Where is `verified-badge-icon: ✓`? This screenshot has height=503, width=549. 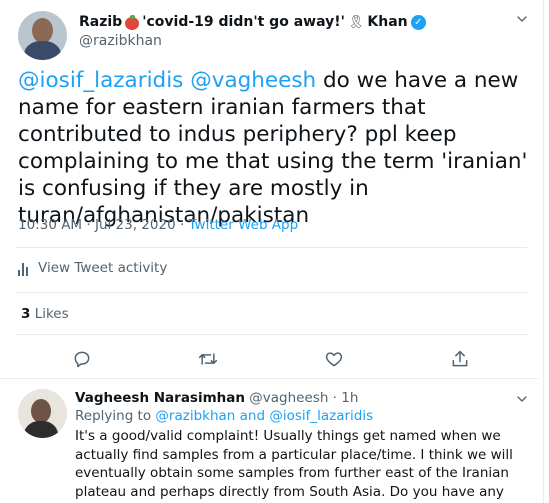 verified-badge-icon: ✓ is located at coordinates (418, 22).